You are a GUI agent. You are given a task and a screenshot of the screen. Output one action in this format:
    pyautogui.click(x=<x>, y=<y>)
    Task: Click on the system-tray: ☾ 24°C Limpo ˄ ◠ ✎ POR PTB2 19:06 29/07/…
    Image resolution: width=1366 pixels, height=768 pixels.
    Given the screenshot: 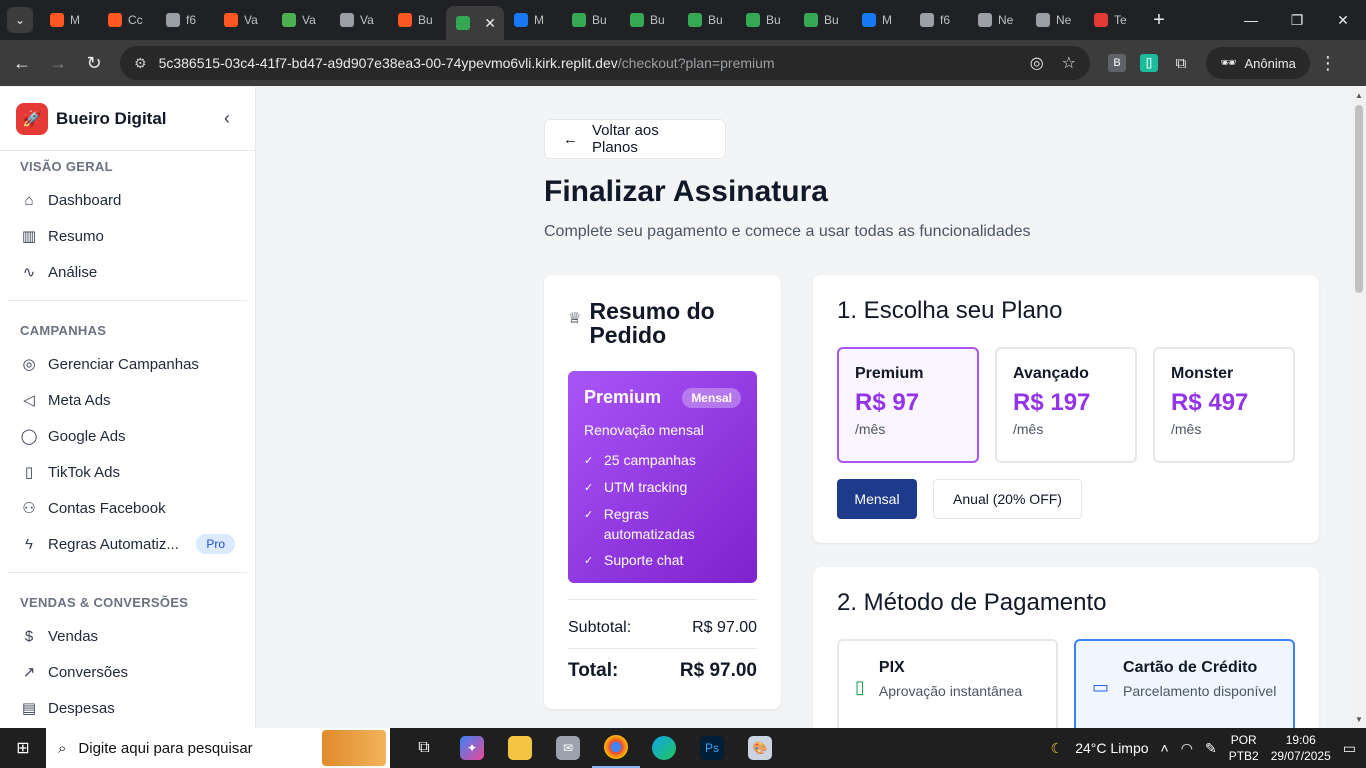 What is the action you would take?
    pyautogui.click(x=1208, y=748)
    